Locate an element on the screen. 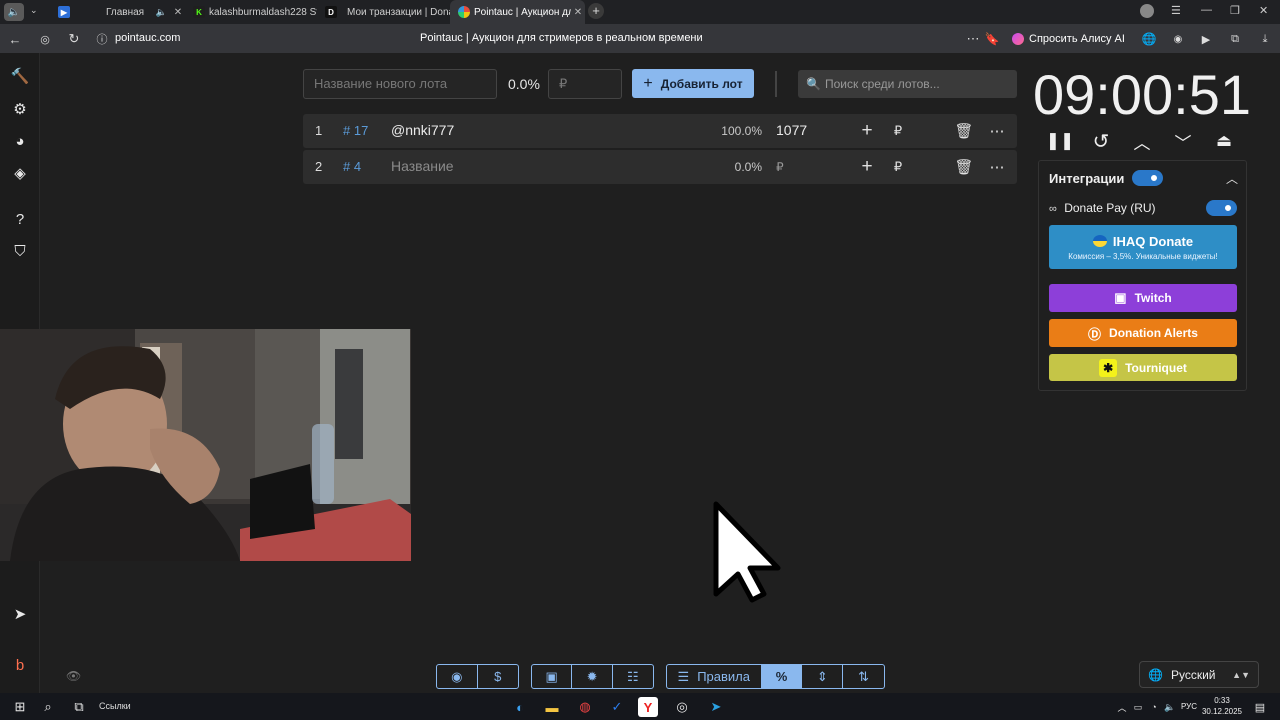  downloads-icon: ⤓ is located at coordinates (1265, 39).